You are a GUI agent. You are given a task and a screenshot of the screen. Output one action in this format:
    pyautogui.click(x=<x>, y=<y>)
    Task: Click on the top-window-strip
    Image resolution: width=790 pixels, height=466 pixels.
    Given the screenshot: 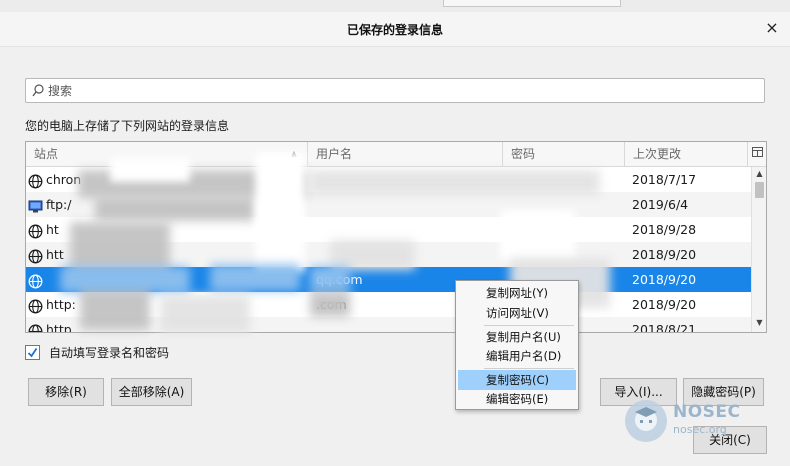 What is the action you would take?
    pyautogui.click(x=395, y=6)
    